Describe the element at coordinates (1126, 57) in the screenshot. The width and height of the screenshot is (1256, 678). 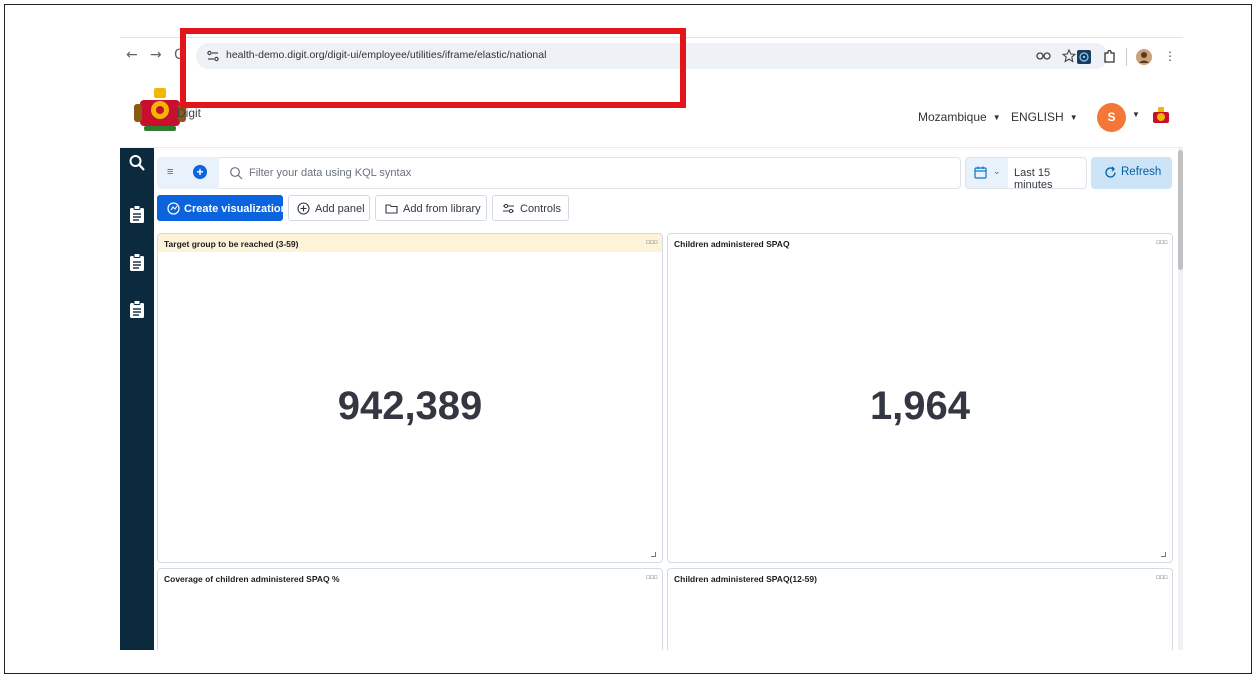
I see `toolbar-divider` at that location.